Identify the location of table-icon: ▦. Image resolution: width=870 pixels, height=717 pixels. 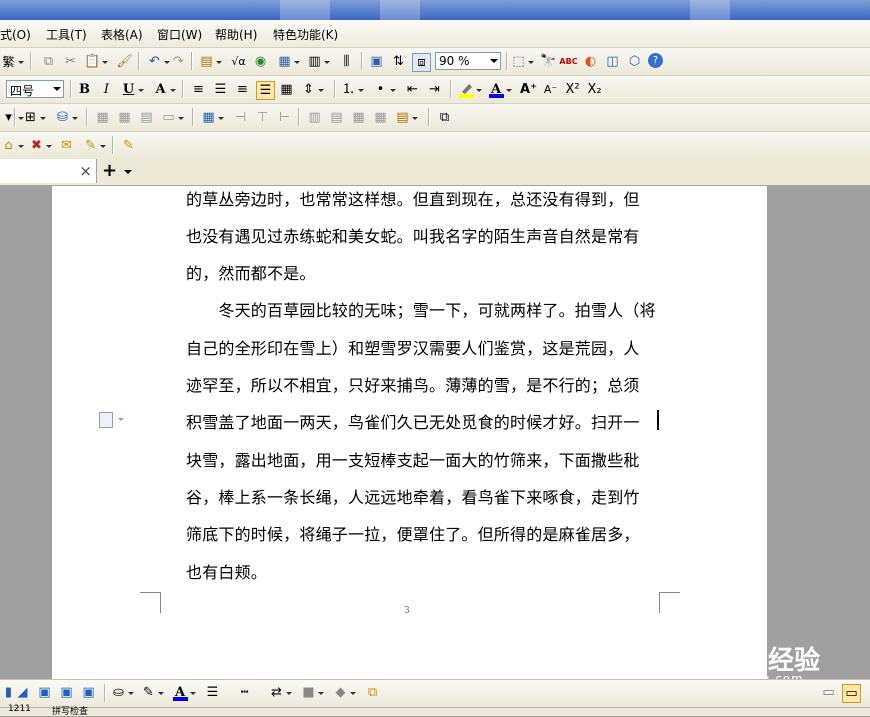
(288, 61).